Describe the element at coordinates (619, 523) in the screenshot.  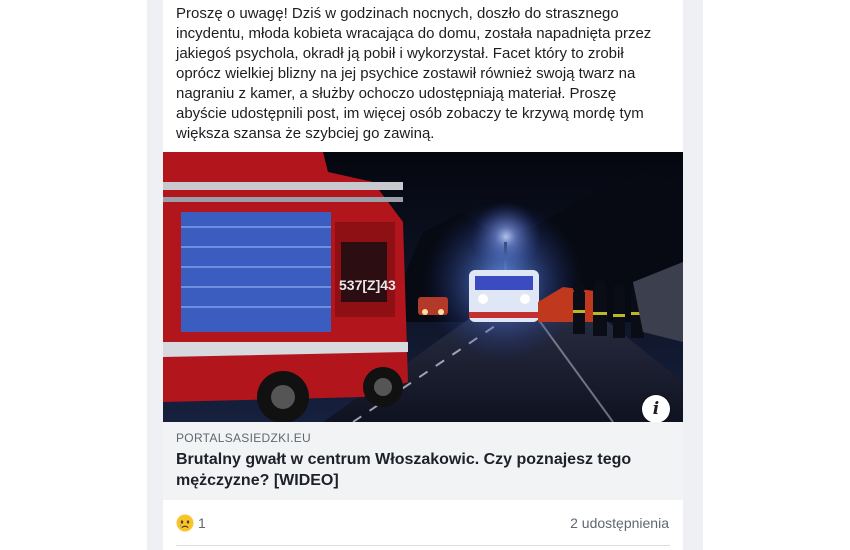
I see `shares-count: 2 udostępnienia` at that location.